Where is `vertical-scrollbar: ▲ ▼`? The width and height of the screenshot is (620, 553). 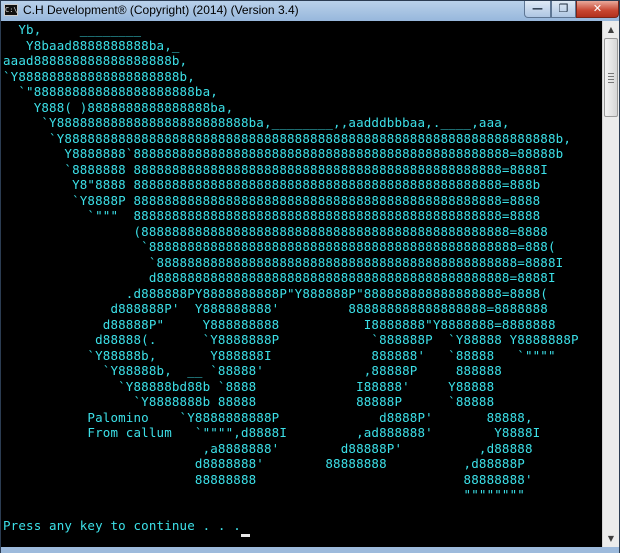 vertical-scrollbar: ▲ ▼ is located at coordinates (610, 284).